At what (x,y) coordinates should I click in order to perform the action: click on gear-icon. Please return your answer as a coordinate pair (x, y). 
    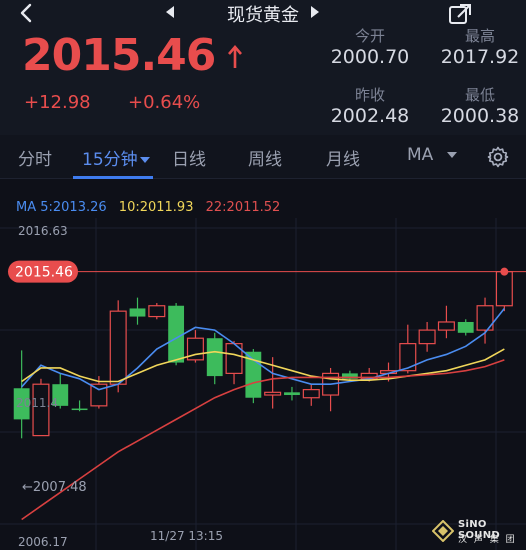
    Looking at the image, I should click on (498, 157).